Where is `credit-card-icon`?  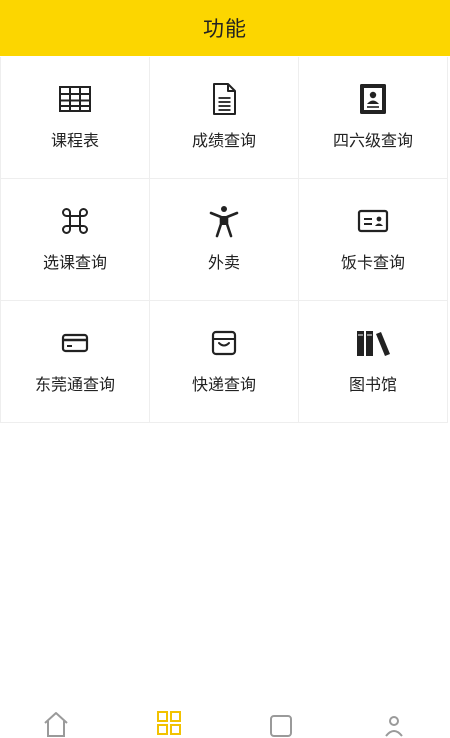 credit-card-icon is located at coordinates (75, 343).